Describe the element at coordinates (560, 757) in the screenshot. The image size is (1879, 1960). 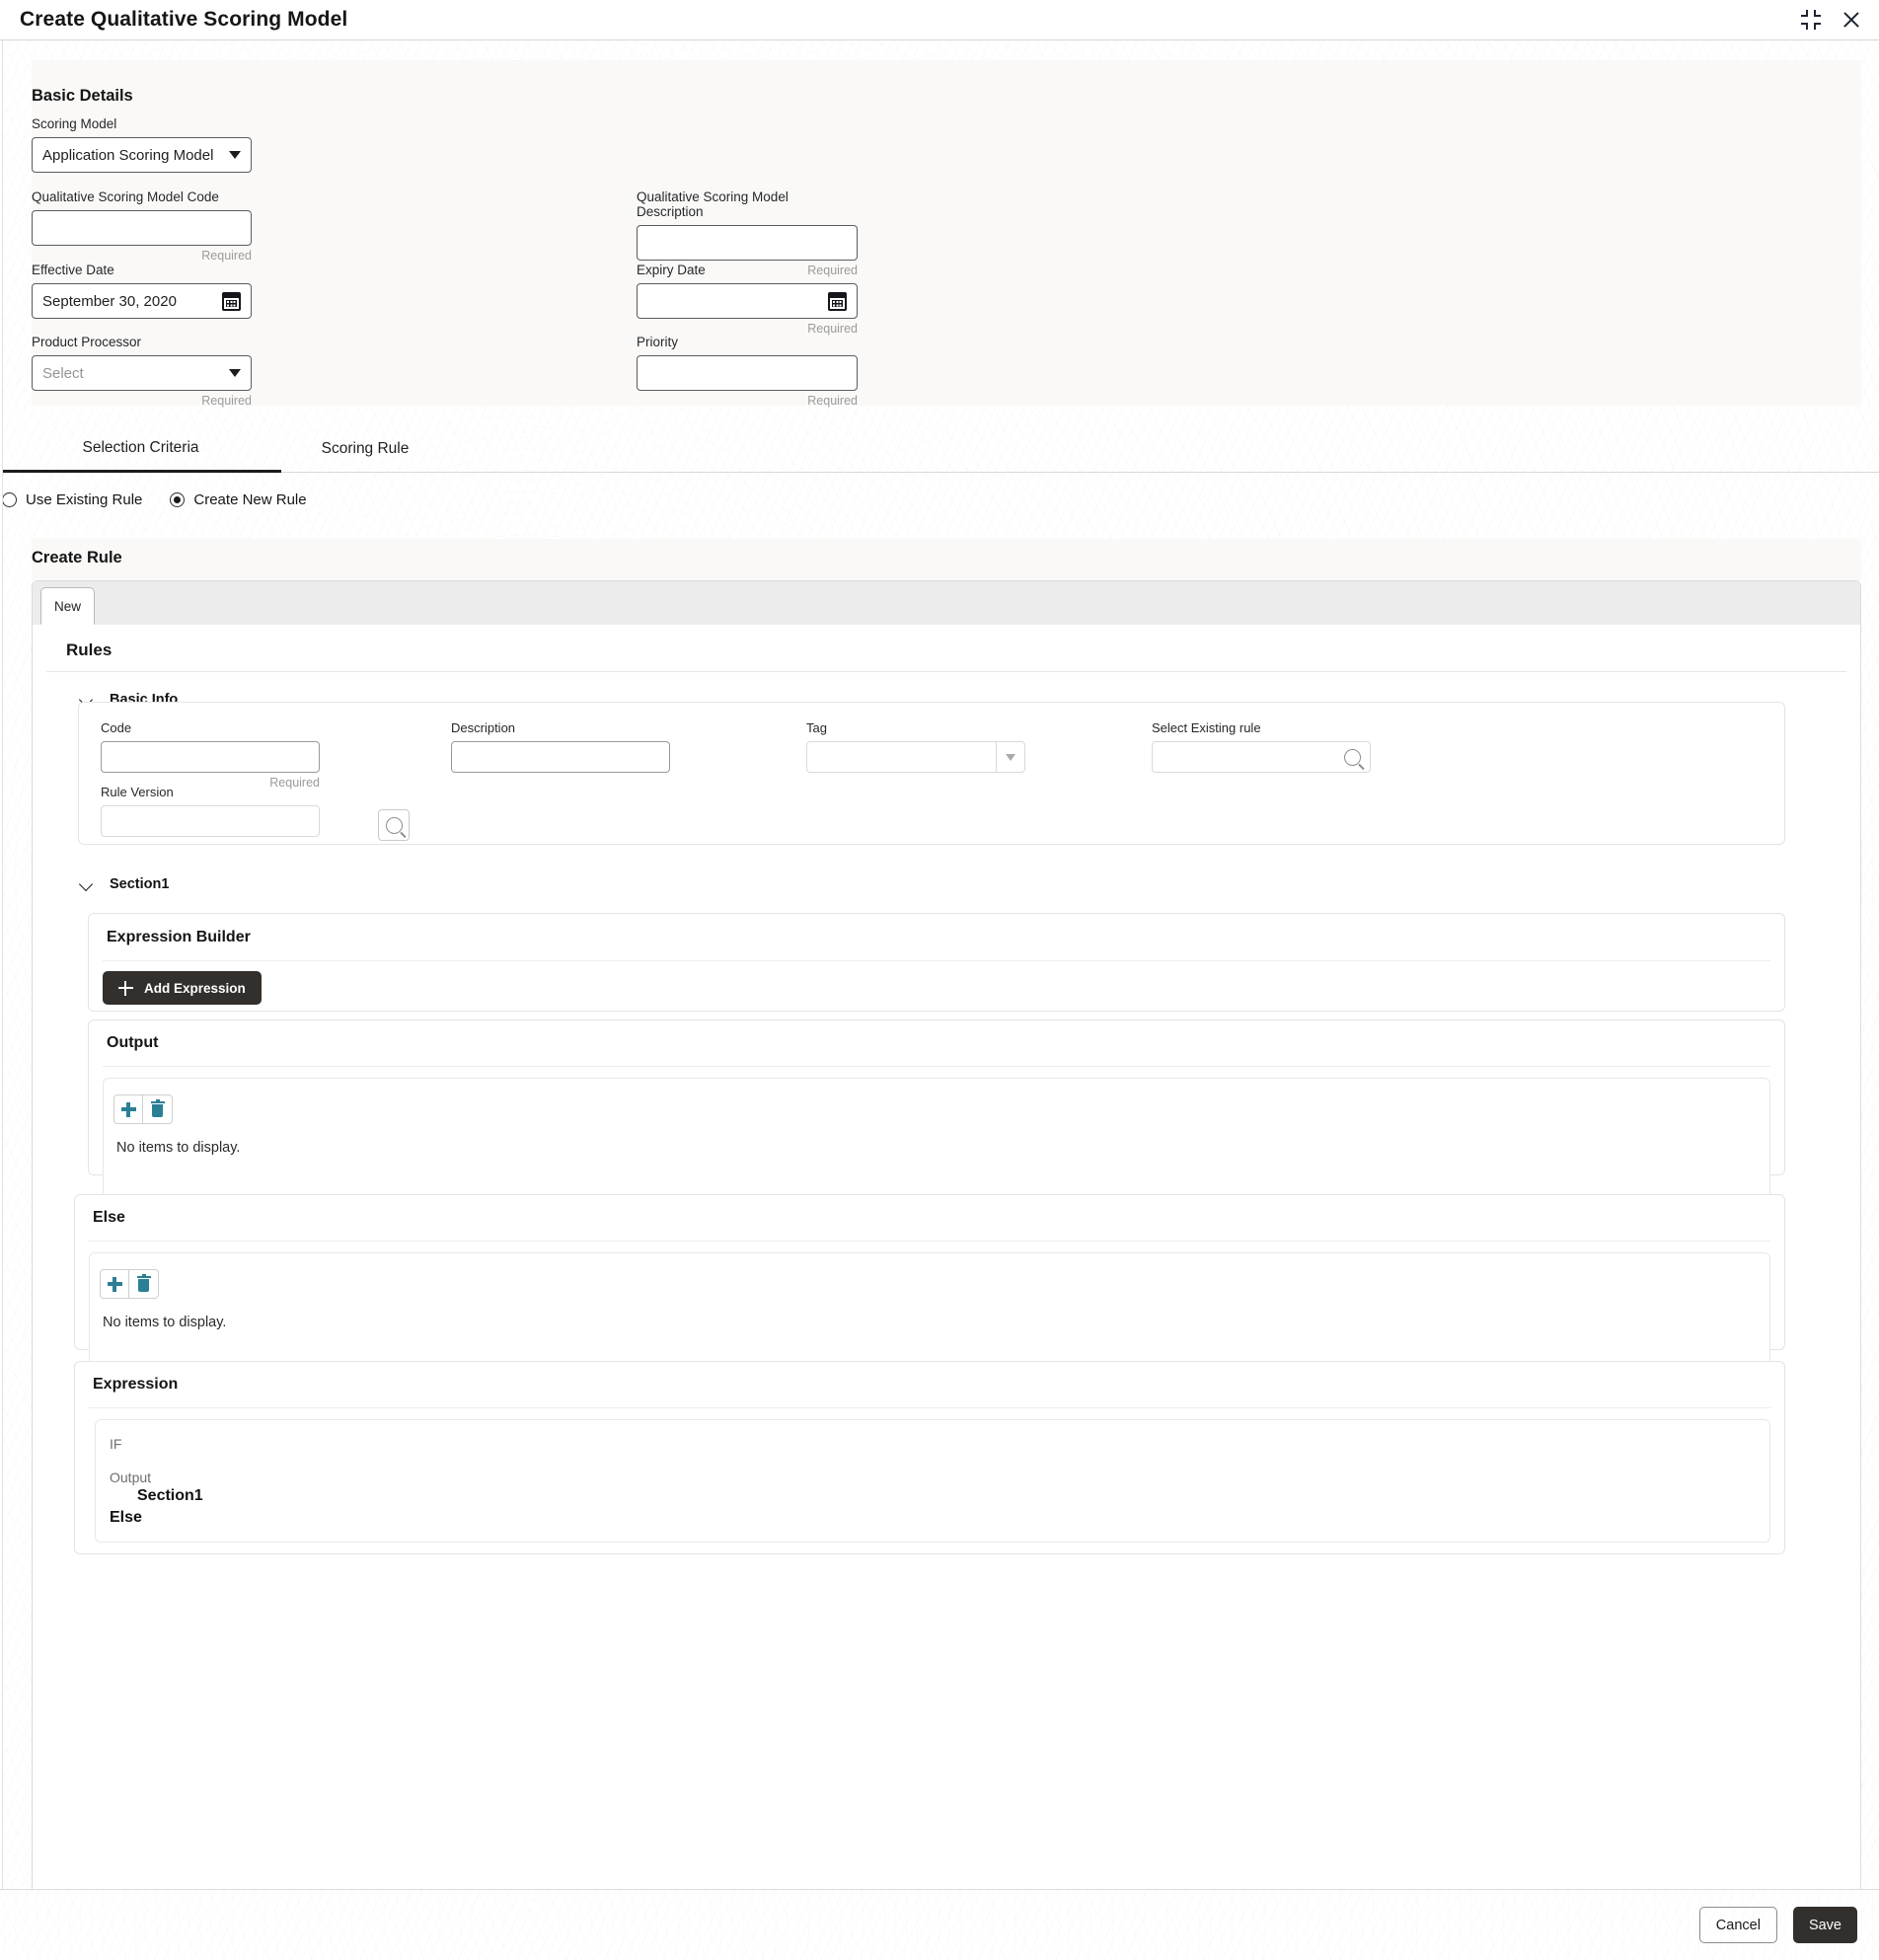
I see `rule-description-input` at that location.